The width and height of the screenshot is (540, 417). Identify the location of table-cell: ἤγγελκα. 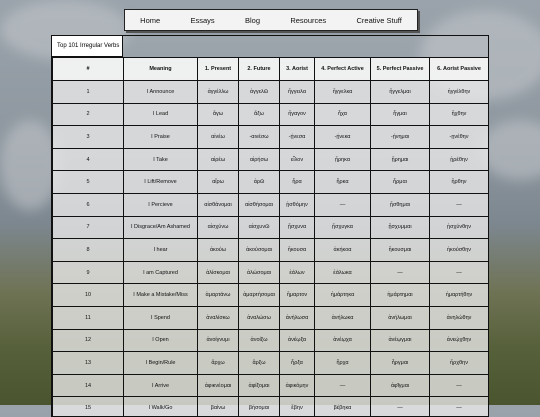
(343, 92).